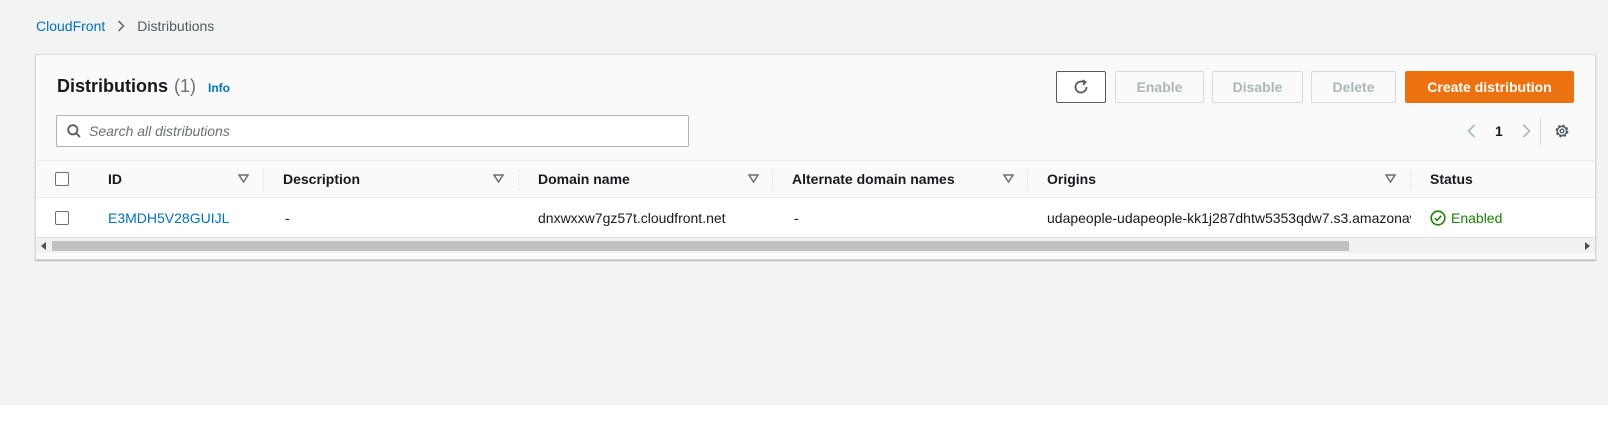 The image size is (1608, 429). I want to click on info-link: Info, so click(219, 88).